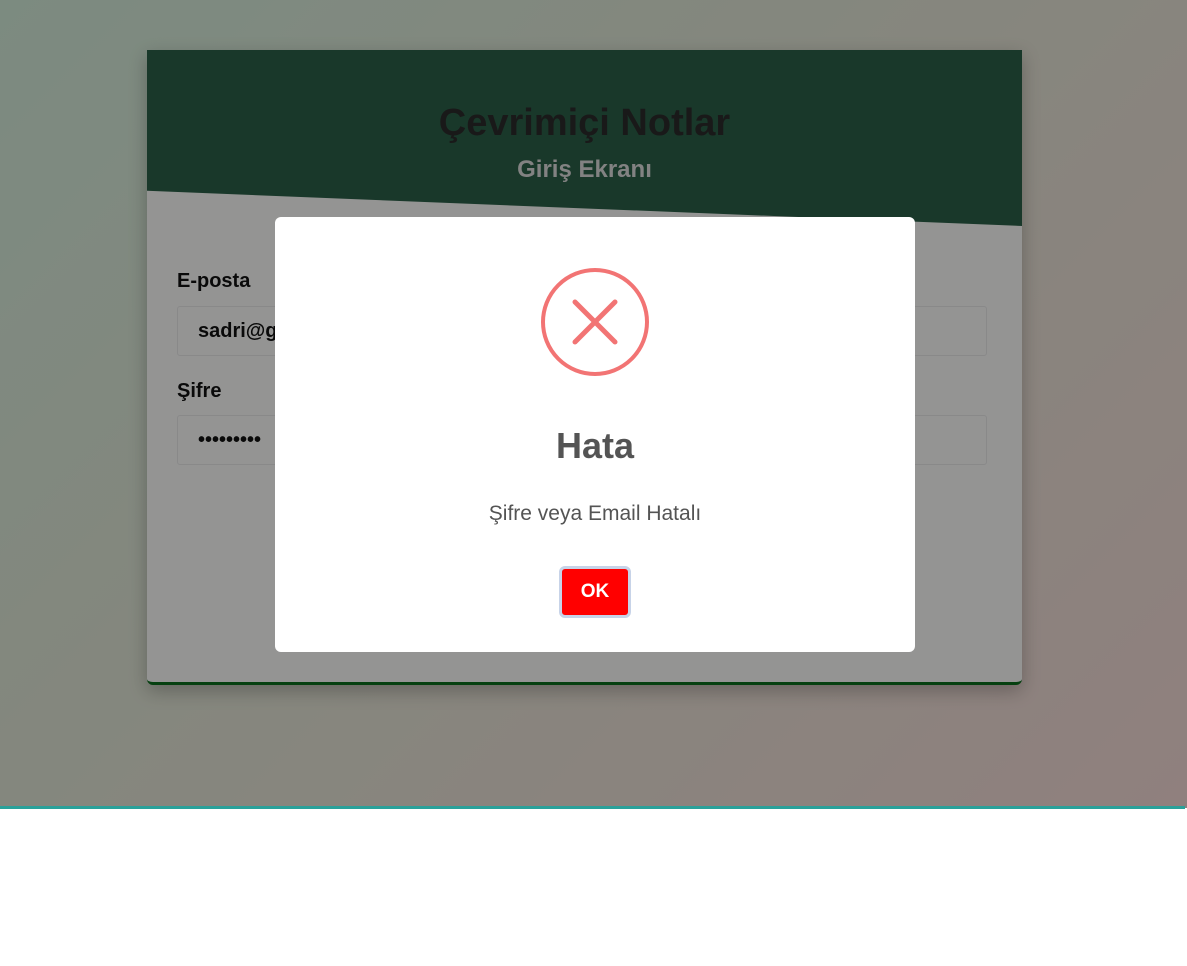 The width and height of the screenshot is (1187, 966). What do you see at coordinates (595, 322) in the screenshot?
I see `error-x-icon` at bounding box center [595, 322].